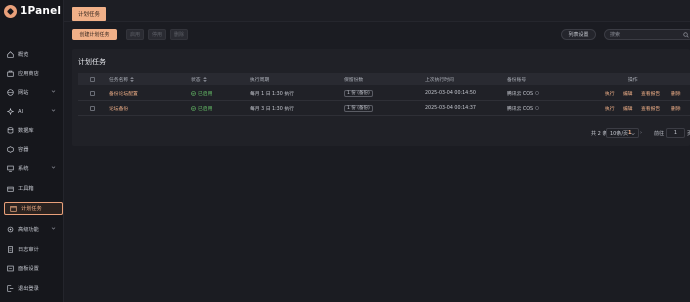 The width and height of the screenshot is (690, 302). I want to click on logo: 1Panel, so click(31, 11).